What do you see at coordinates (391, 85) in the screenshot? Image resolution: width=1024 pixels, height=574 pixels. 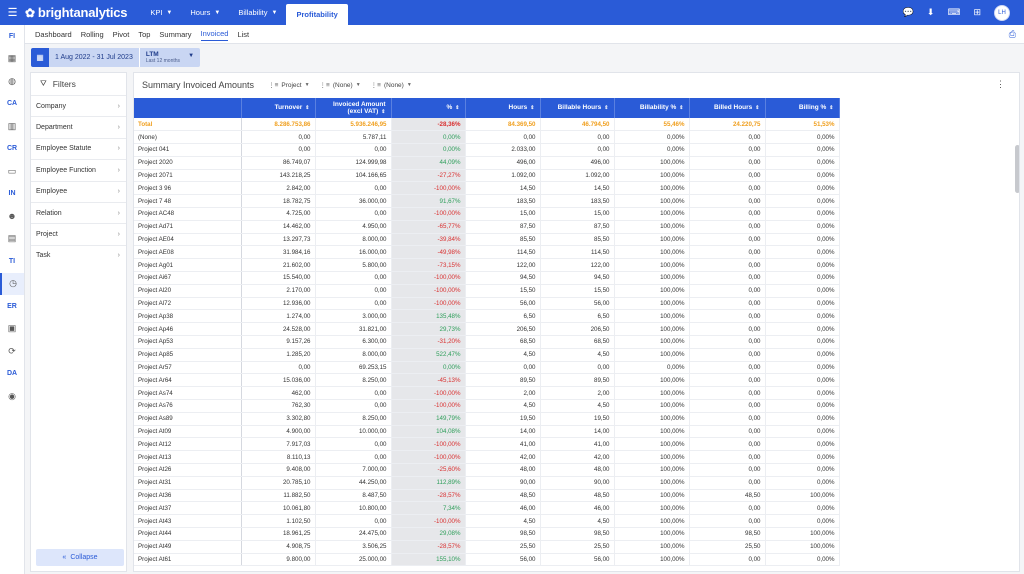 I see `grouping-3-dropdown: ⋮≡ (None) ▼` at bounding box center [391, 85].